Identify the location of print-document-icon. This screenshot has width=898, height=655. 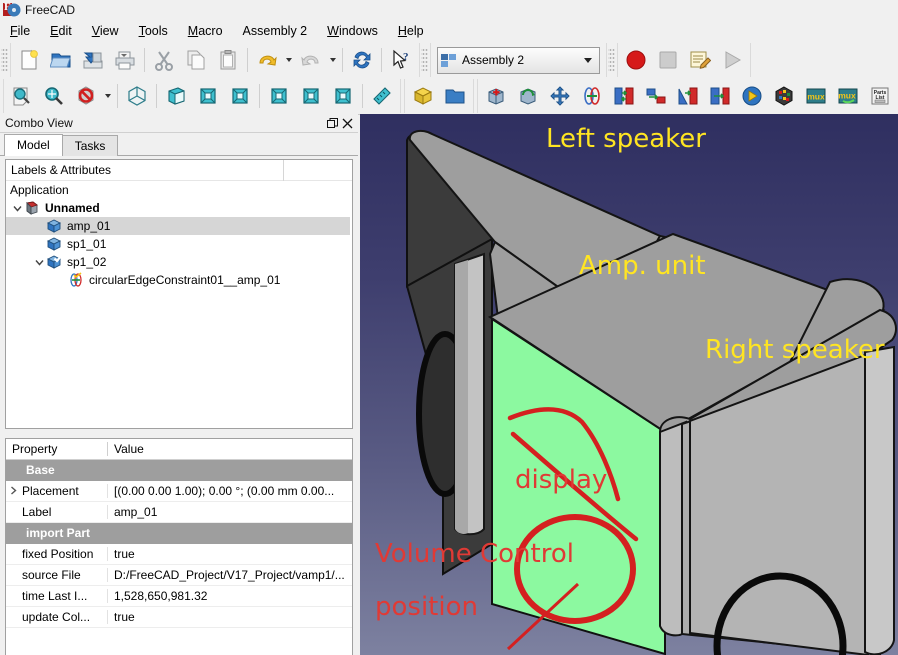
(125, 60).